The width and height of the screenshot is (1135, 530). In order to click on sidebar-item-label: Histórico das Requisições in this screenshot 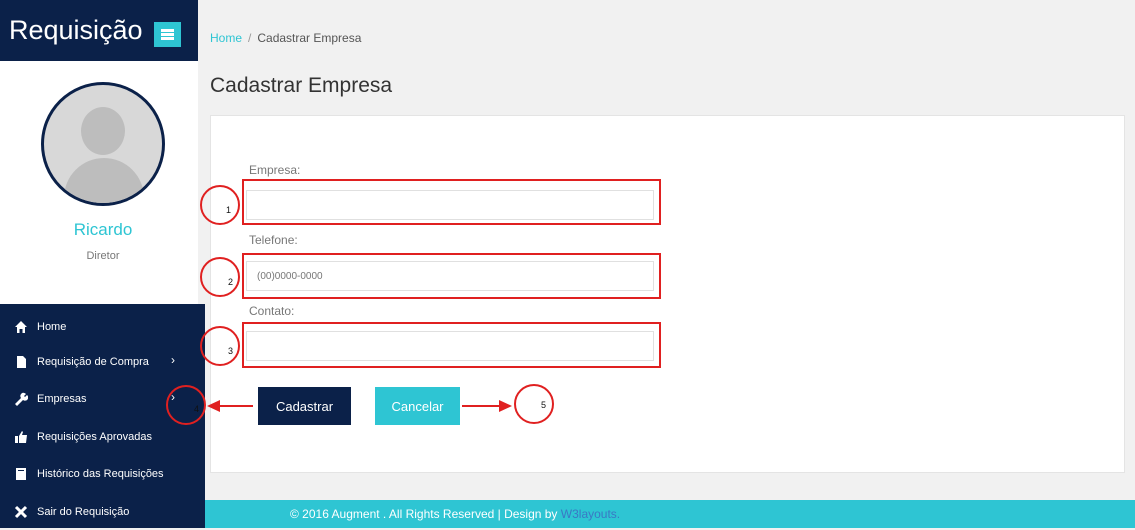, I will do `click(100, 474)`.